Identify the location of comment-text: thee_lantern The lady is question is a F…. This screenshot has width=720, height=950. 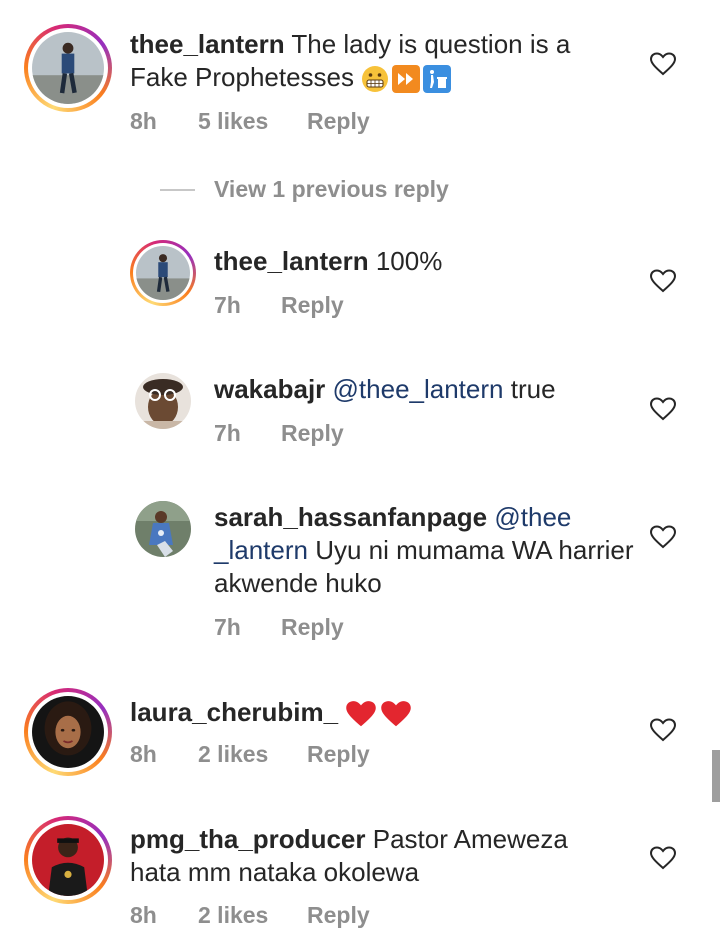
(380, 61).